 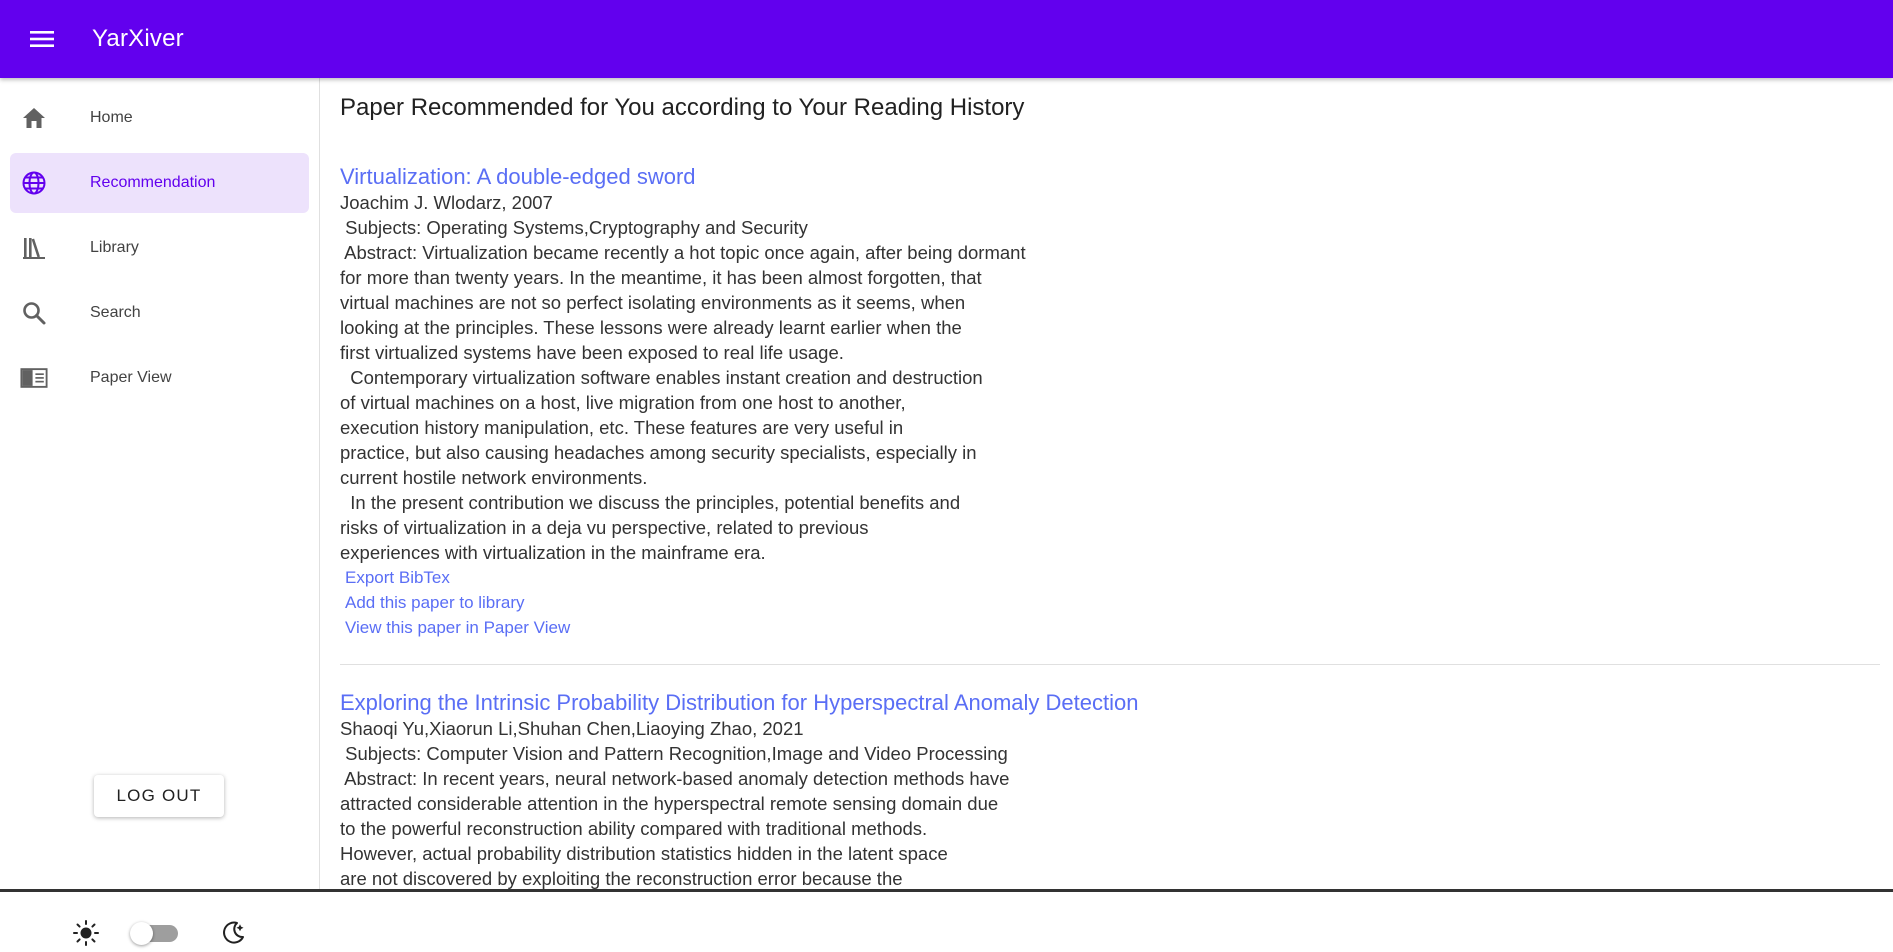 What do you see at coordinates (42, 39) in the screenshot?
I see `menu-icon` at bounding box center [42, 39].